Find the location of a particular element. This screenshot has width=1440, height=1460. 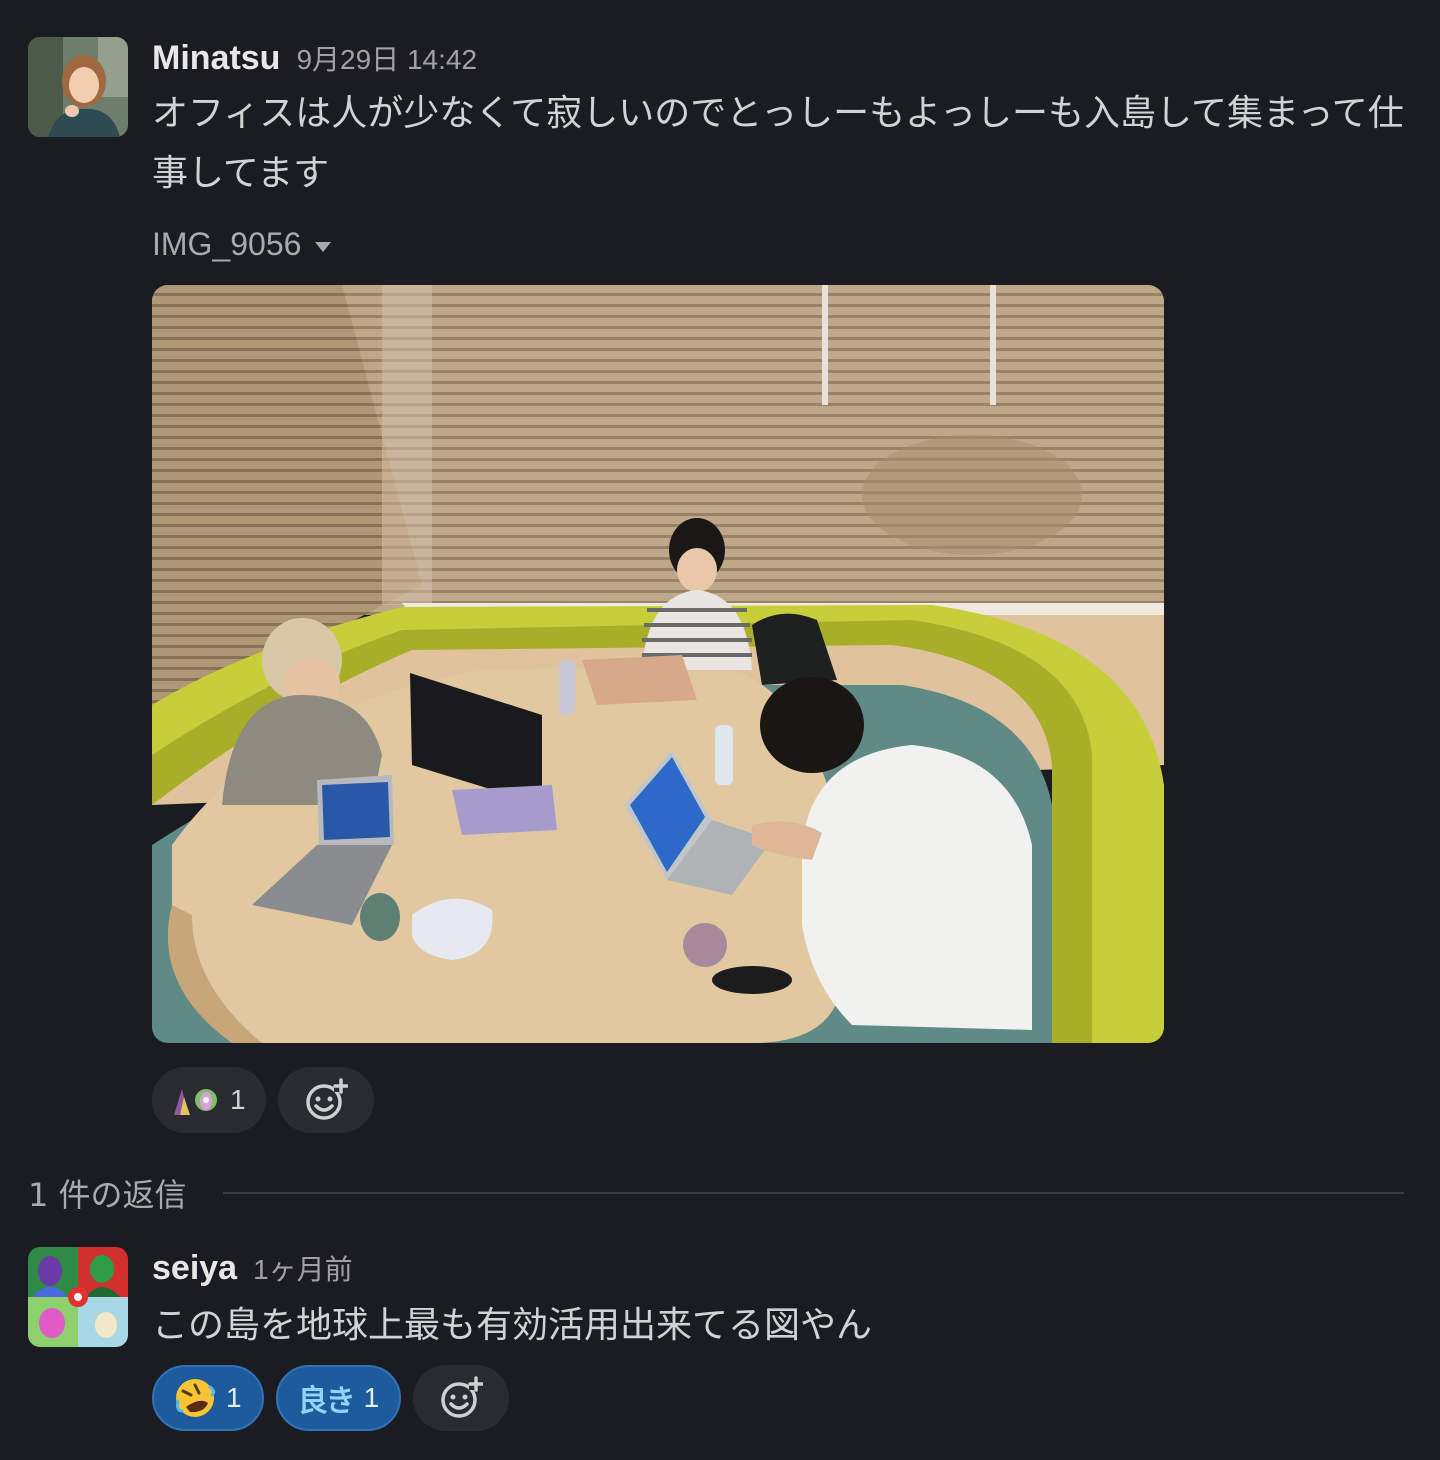

message-text: オフィスは人が少なくて寂しいのでとっしーもよっしーも入島して集まって仕事してます is located at coordinates (778, 143).